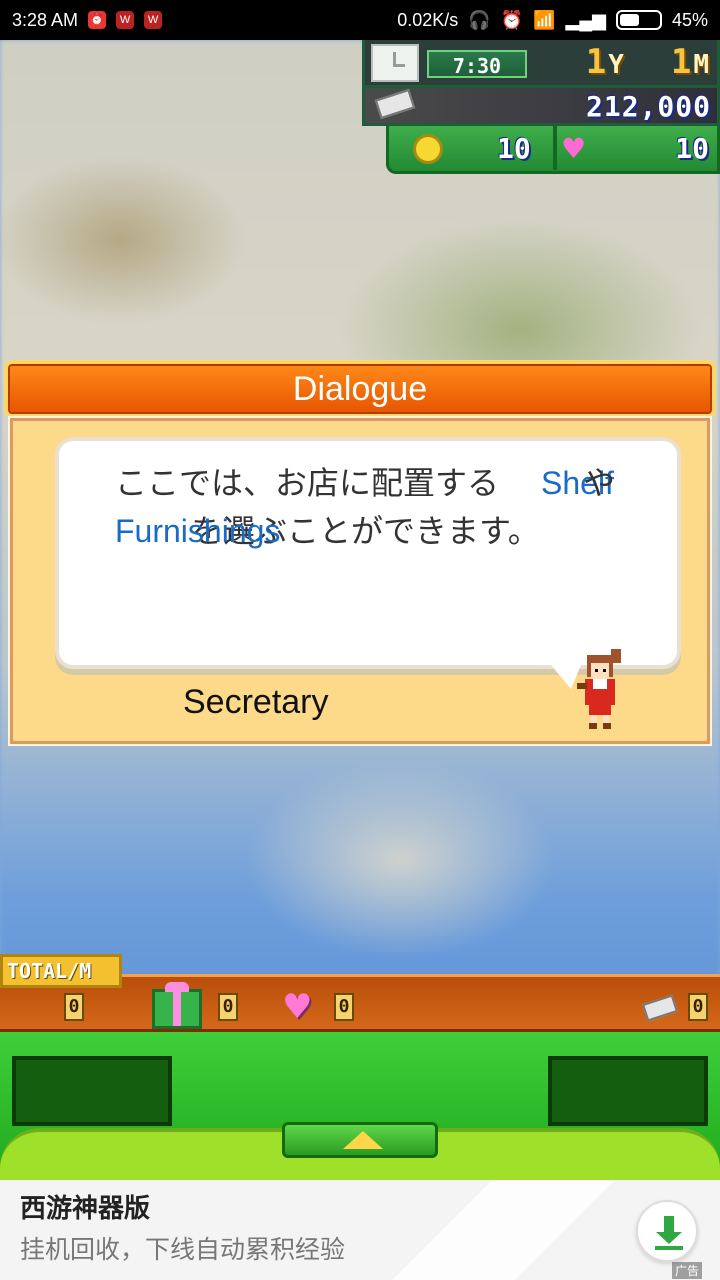 This screenshot has height=1280, width=720. Describe the element at coordinates (97, 20) in the screenshot. I see `alarm-app-icon: ⏰` at that location.